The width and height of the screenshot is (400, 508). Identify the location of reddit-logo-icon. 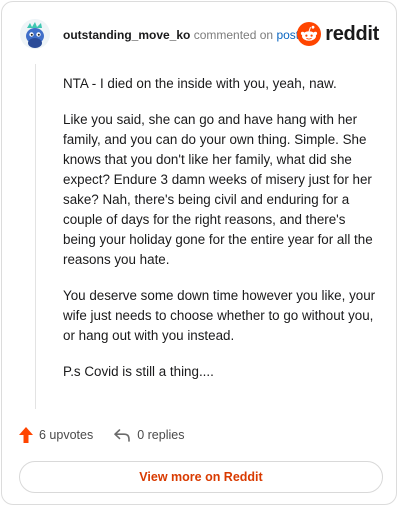
(309, 34).